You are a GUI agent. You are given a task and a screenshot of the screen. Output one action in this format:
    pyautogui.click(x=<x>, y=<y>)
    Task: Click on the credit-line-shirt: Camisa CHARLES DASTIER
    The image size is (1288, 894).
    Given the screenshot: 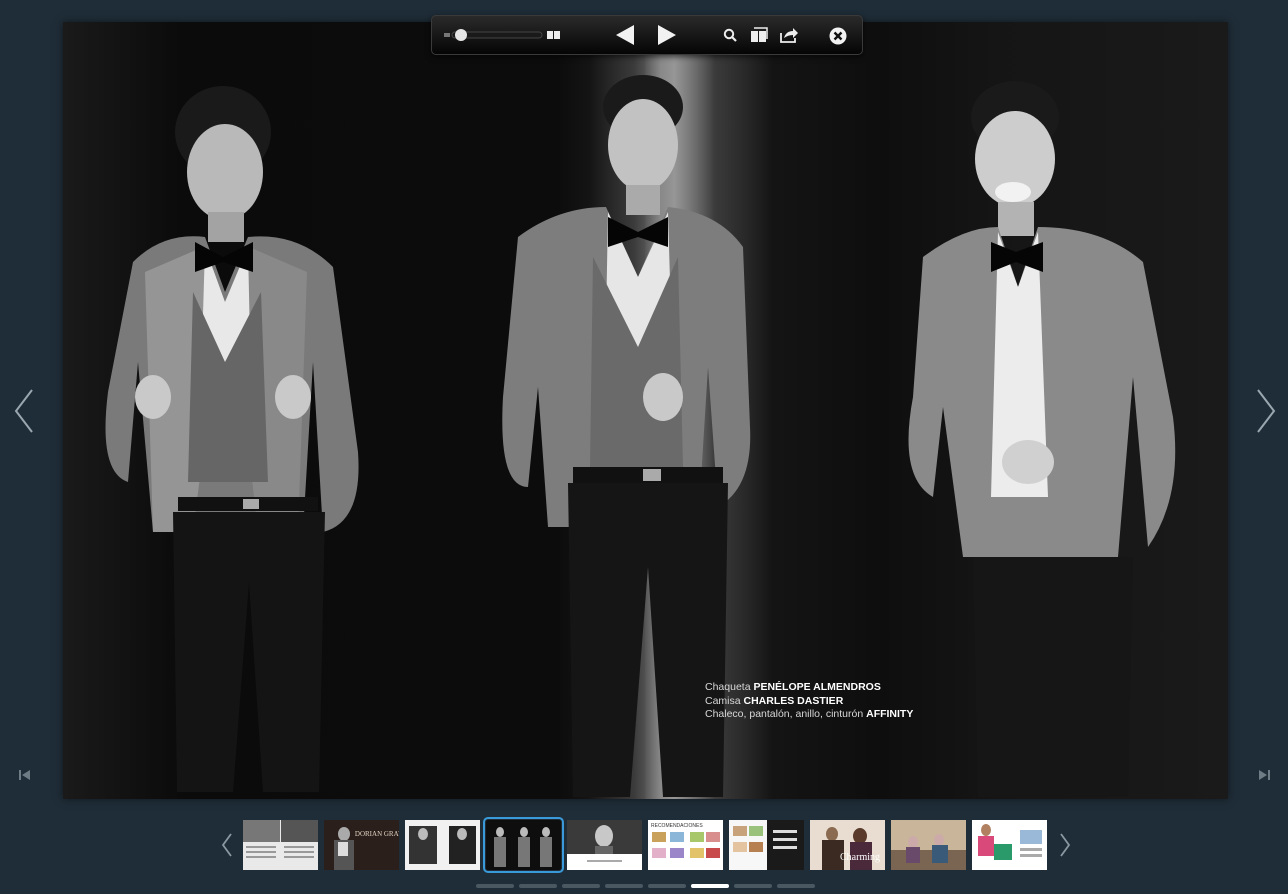 What is the action you would take?
    pyautogui.click(x=774, y=700)
    